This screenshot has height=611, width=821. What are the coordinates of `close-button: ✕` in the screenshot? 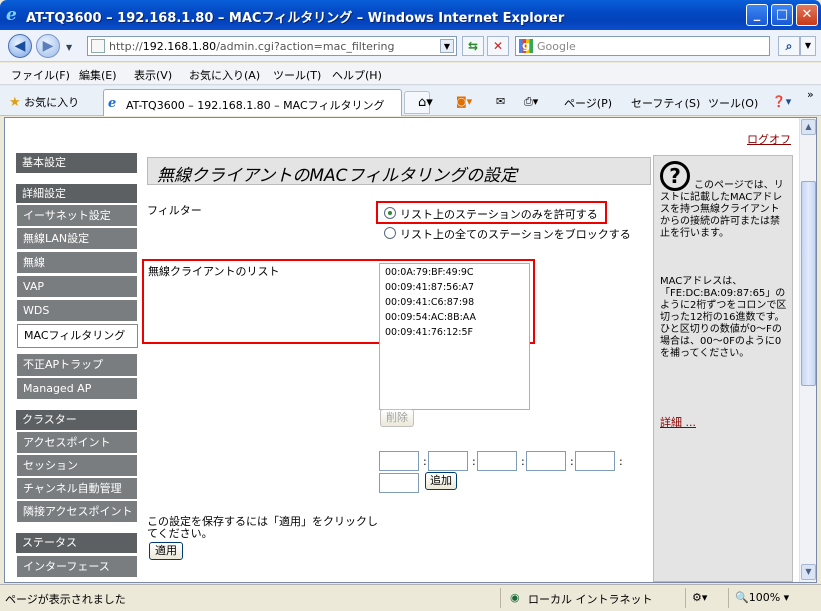 It's located at (807, 15).